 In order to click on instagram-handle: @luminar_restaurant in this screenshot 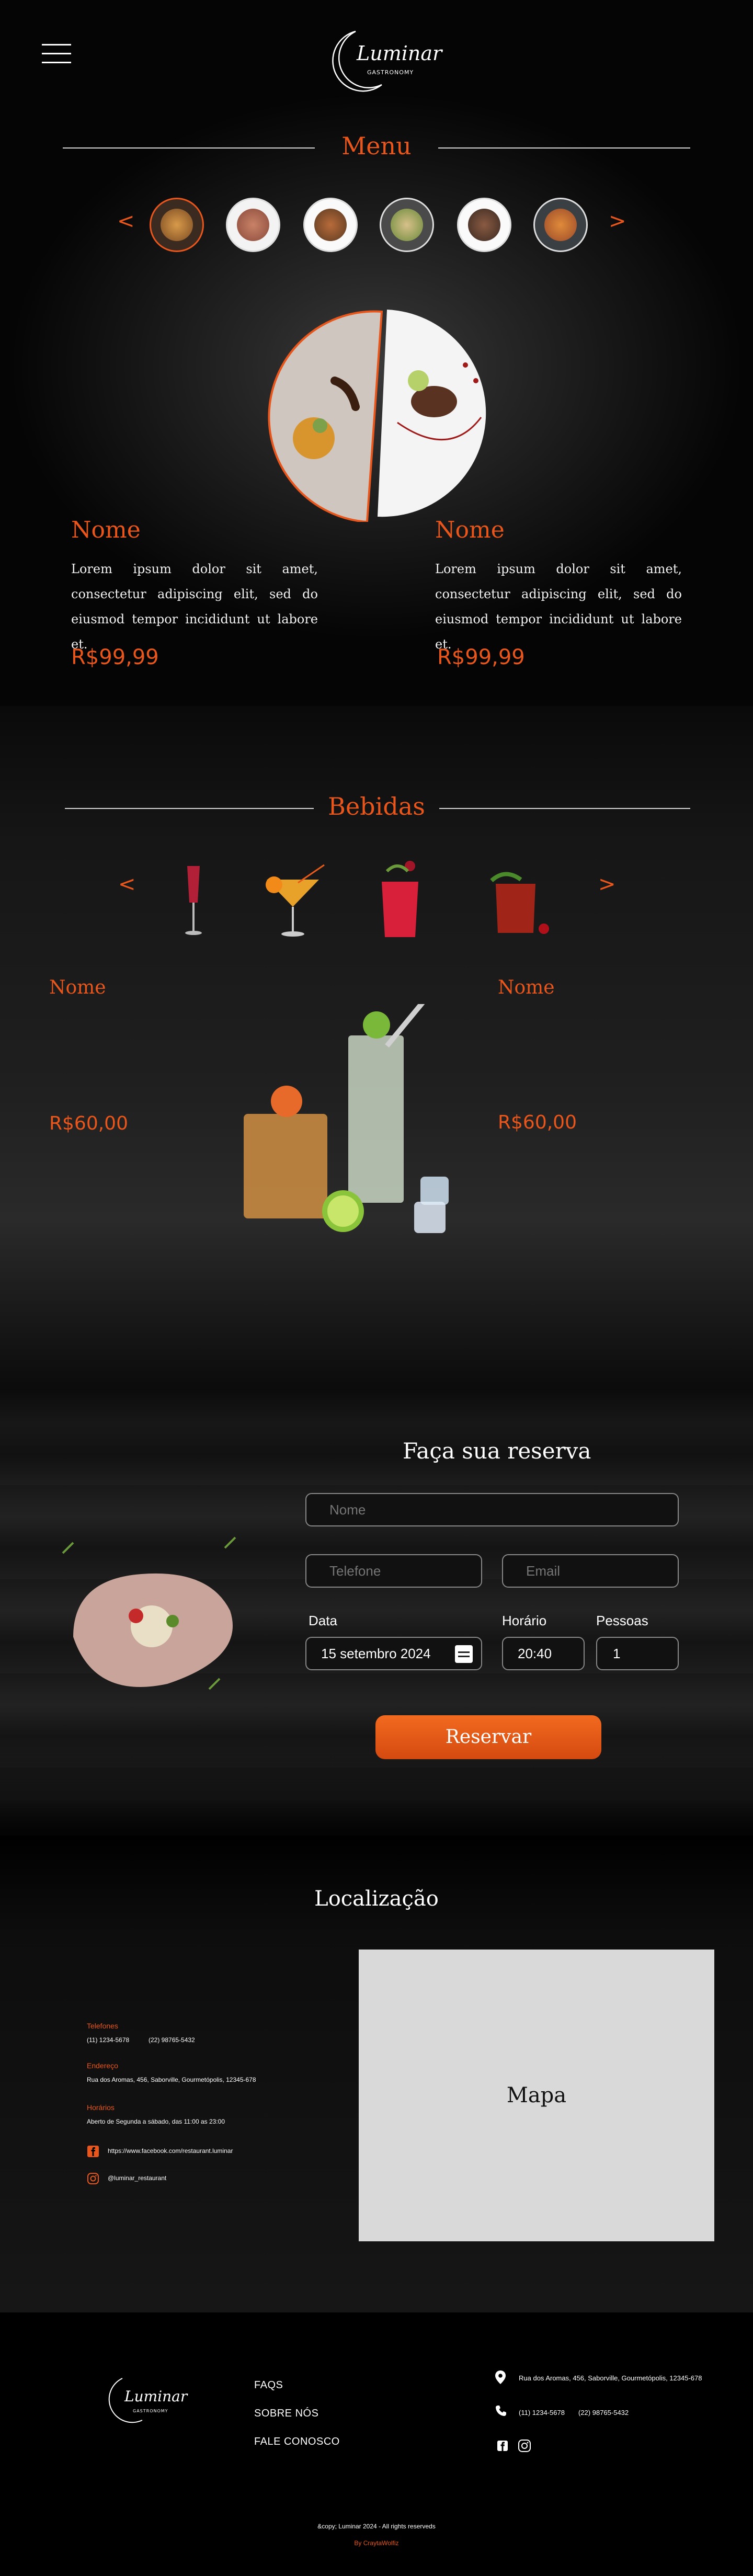, I will do `click(137, 2178)`.